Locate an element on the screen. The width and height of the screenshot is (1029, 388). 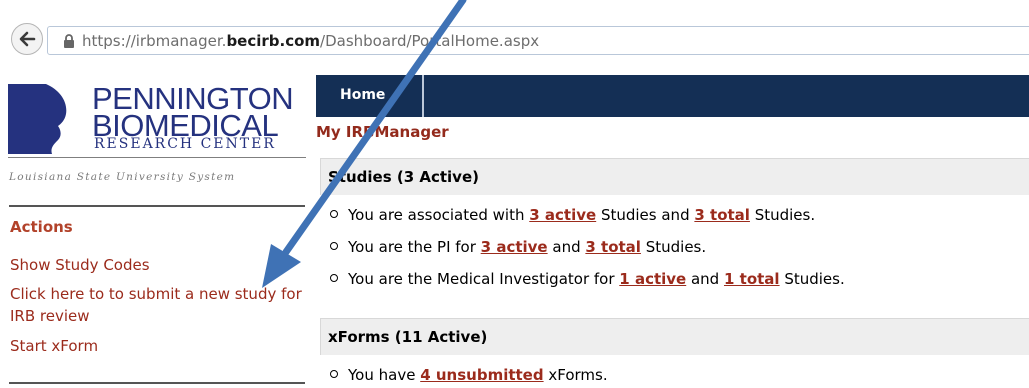
logo-line3: RESEARCH CENTER is located at coordinates (185, 144).